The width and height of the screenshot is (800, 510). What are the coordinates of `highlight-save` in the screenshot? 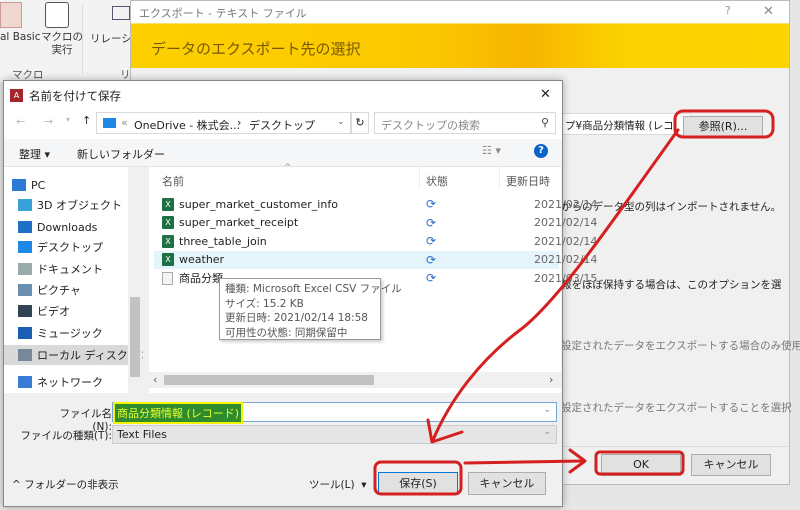 It's located at (418, 478).